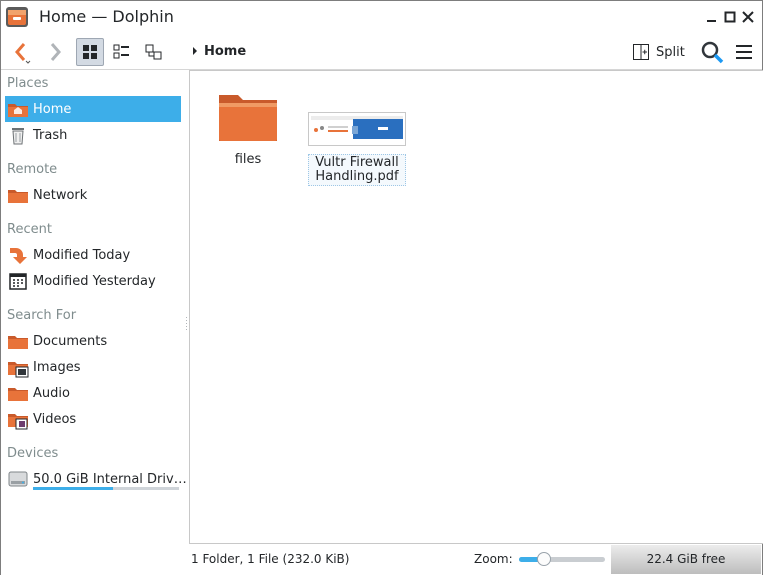 This screenshot has height=575, width=763. What do you see at coordinates (18, 370) in the screenshot?
I see `images-folder-icon` at bounding box center [18, 370].